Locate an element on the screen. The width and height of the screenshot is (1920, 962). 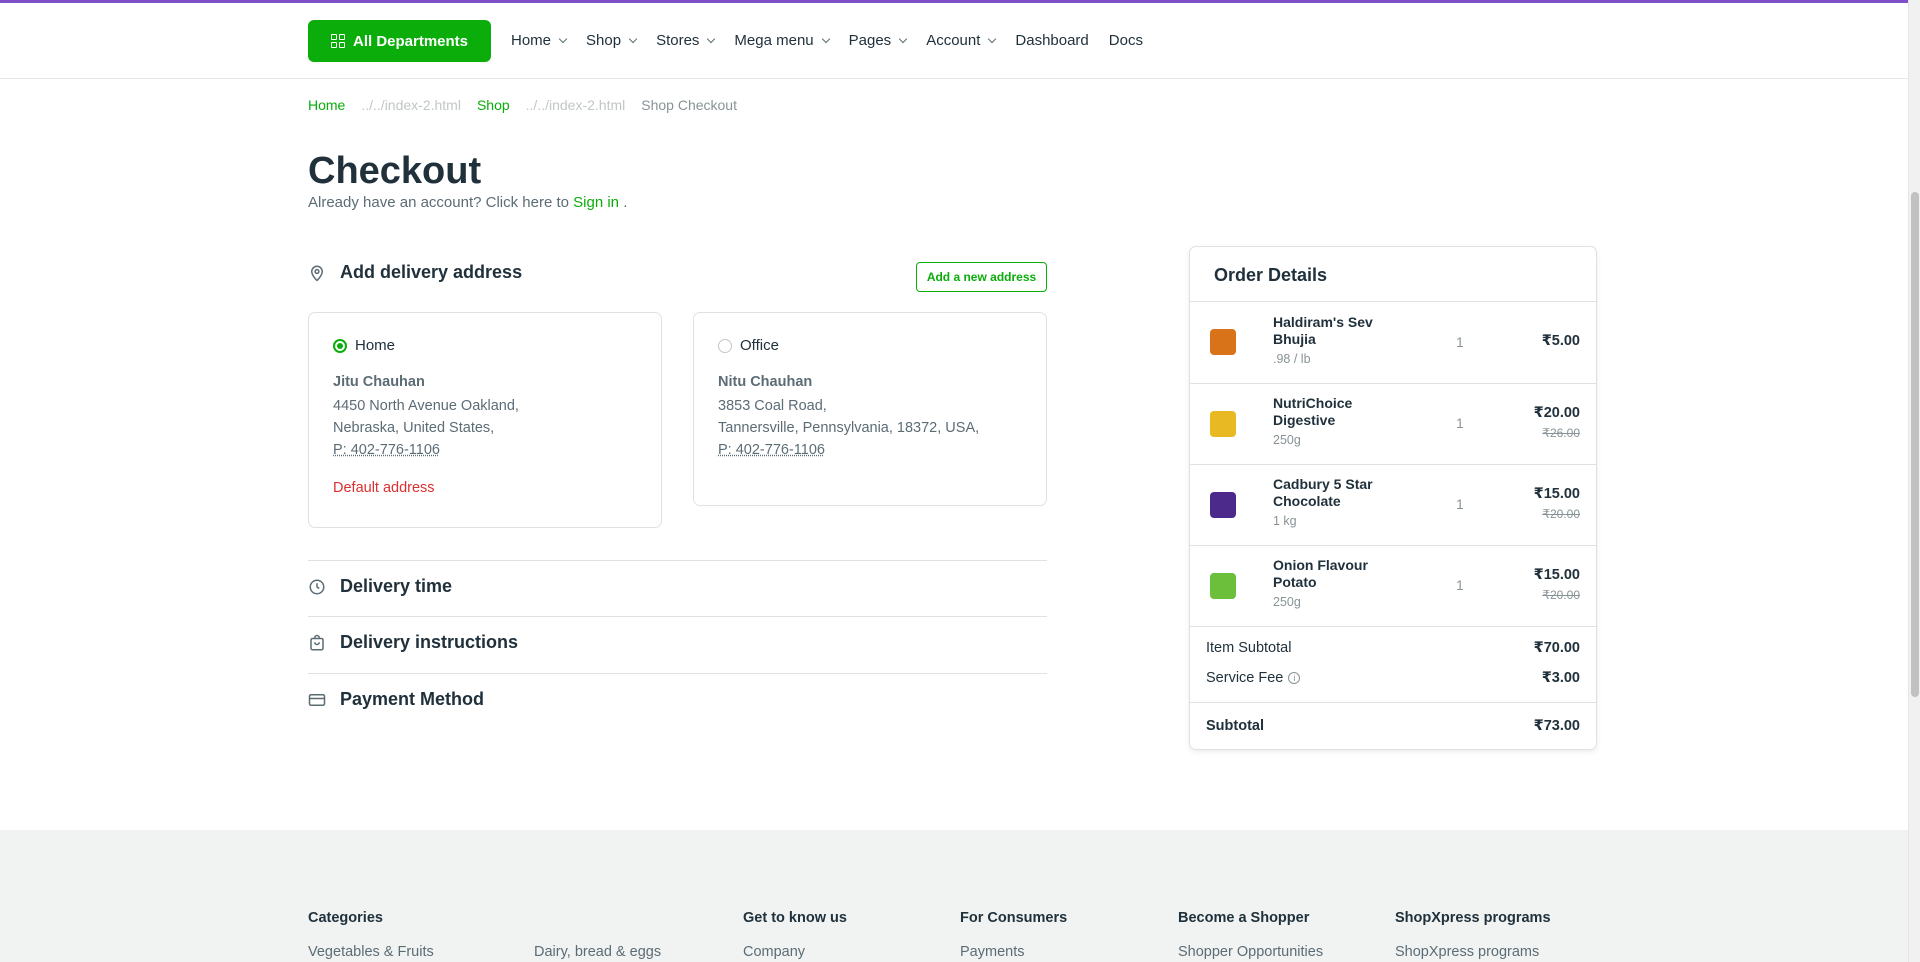
footer-consumers-heading: For Consumers is located at coordinates (1014, 918).